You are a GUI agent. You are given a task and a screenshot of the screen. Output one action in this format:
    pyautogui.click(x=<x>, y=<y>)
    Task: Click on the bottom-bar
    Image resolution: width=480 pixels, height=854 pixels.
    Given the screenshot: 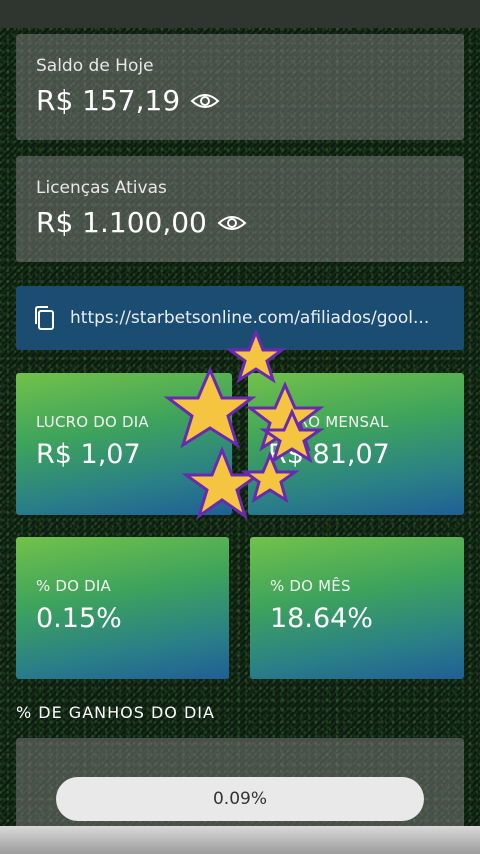 What is the action you would take?
    pyautogui.click(x=240, y=840)
    